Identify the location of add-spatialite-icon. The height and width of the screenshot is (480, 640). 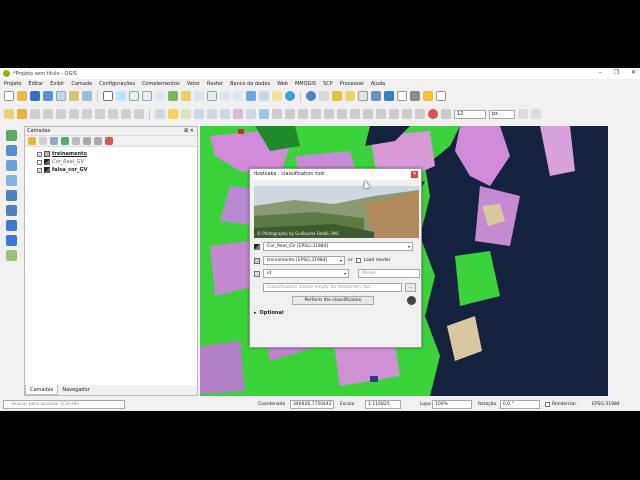
(11, 165).